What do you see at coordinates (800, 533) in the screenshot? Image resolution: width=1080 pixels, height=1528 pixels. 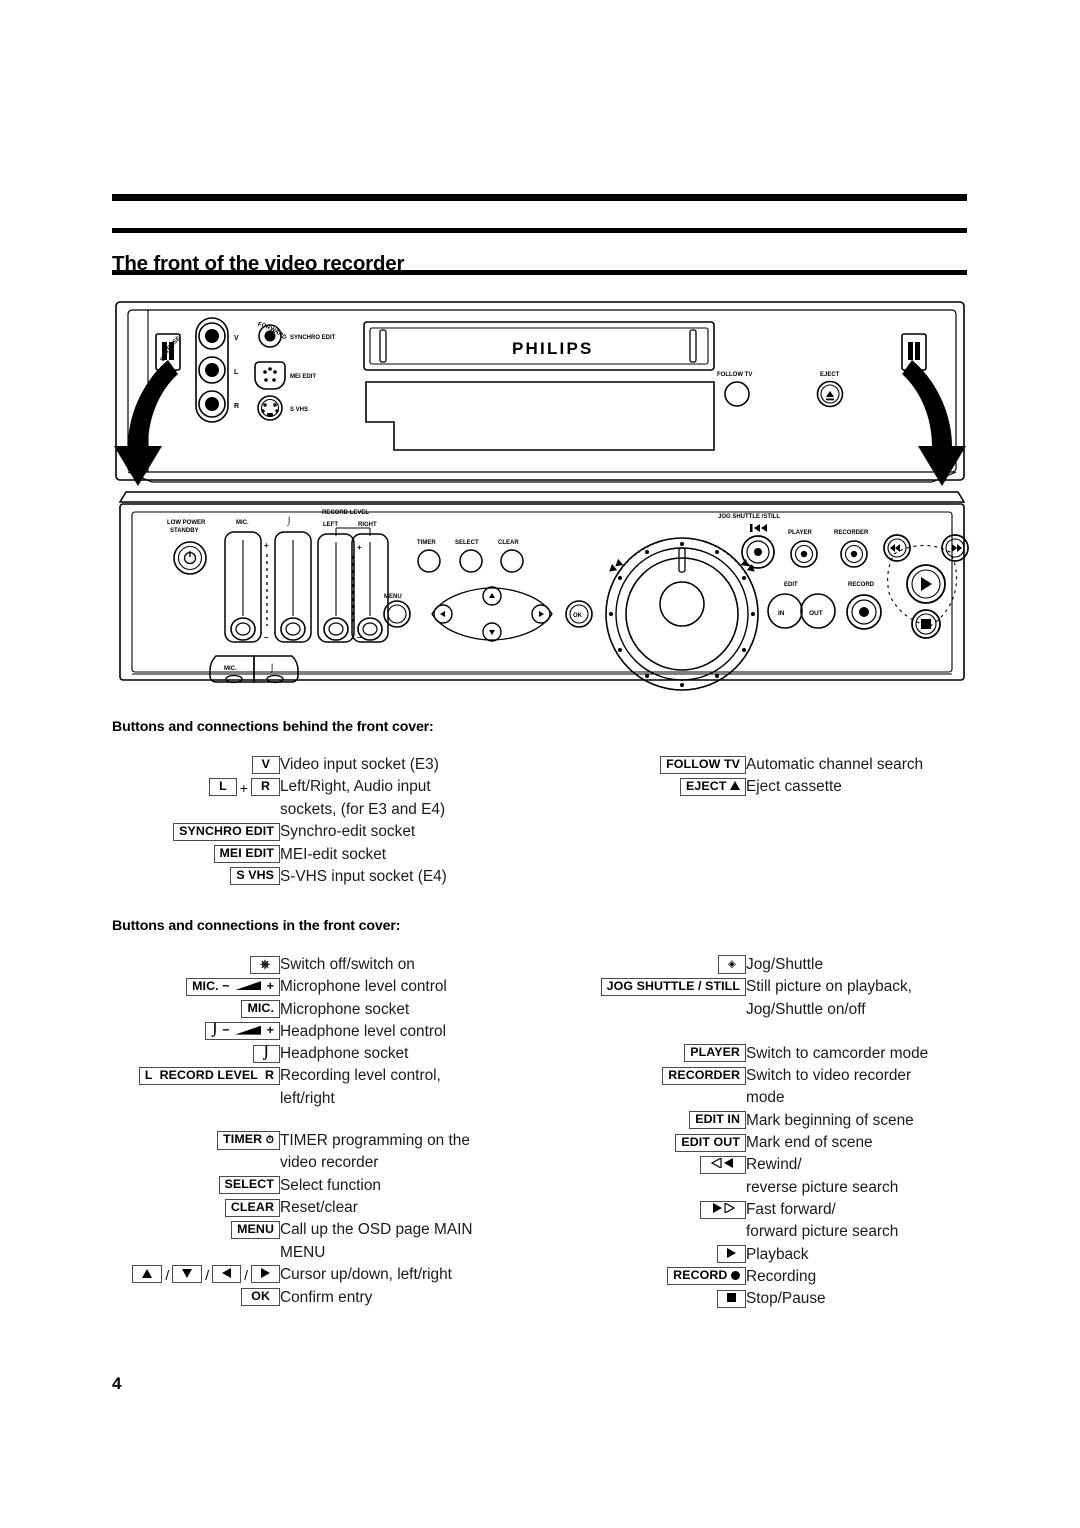 I see `svg-text: PLAYER` at bounding box center [800, 533].